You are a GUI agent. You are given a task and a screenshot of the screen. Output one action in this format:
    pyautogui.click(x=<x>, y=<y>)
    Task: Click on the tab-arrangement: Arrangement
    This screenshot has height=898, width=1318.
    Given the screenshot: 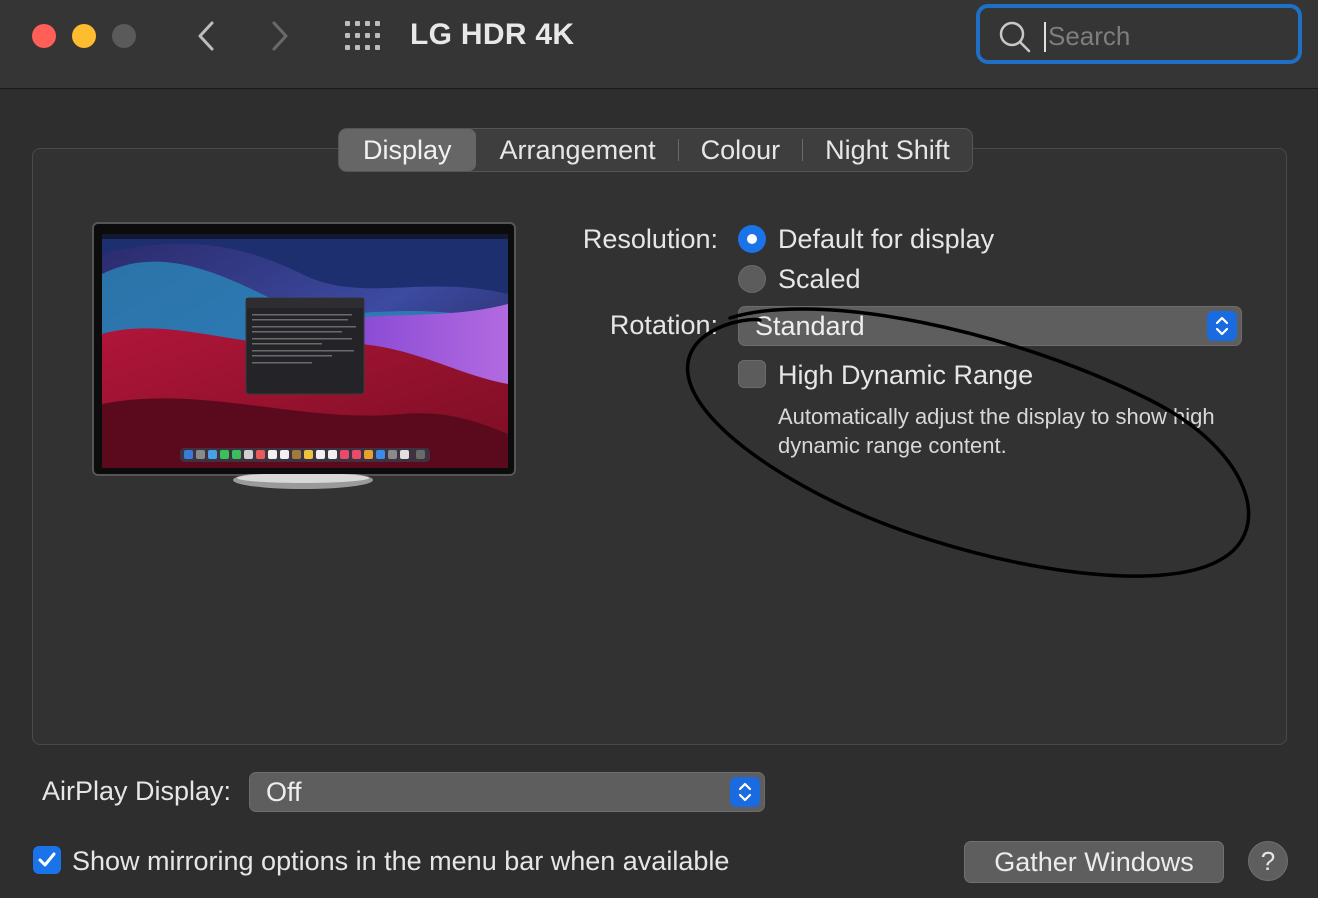 What is the action you would take?
    pyautogui.click(x=578, y=150)
    